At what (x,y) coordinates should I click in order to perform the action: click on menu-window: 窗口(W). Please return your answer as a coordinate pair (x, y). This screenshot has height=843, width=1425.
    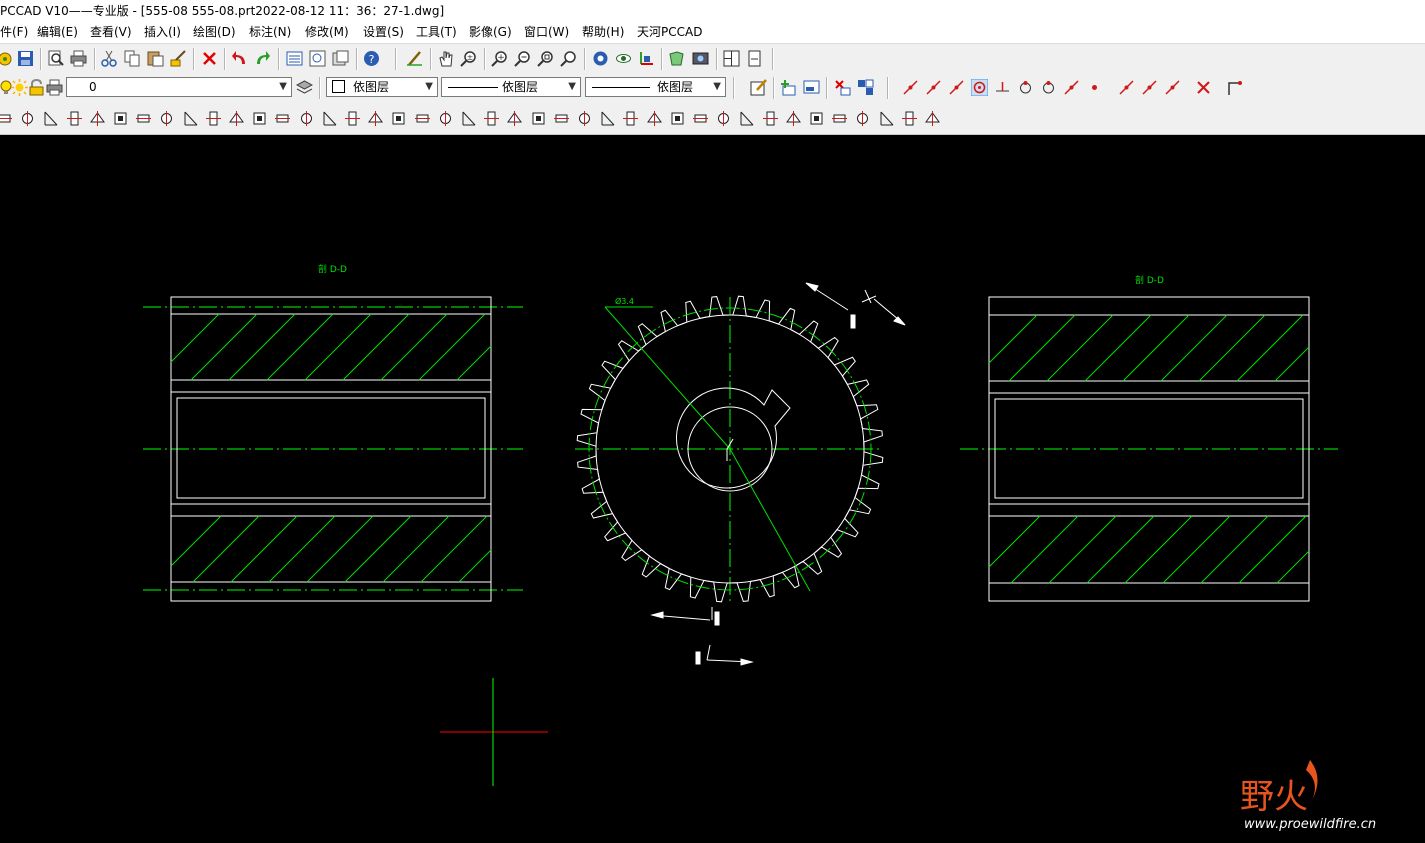
    Looking at the image, I should click on (546, 32).